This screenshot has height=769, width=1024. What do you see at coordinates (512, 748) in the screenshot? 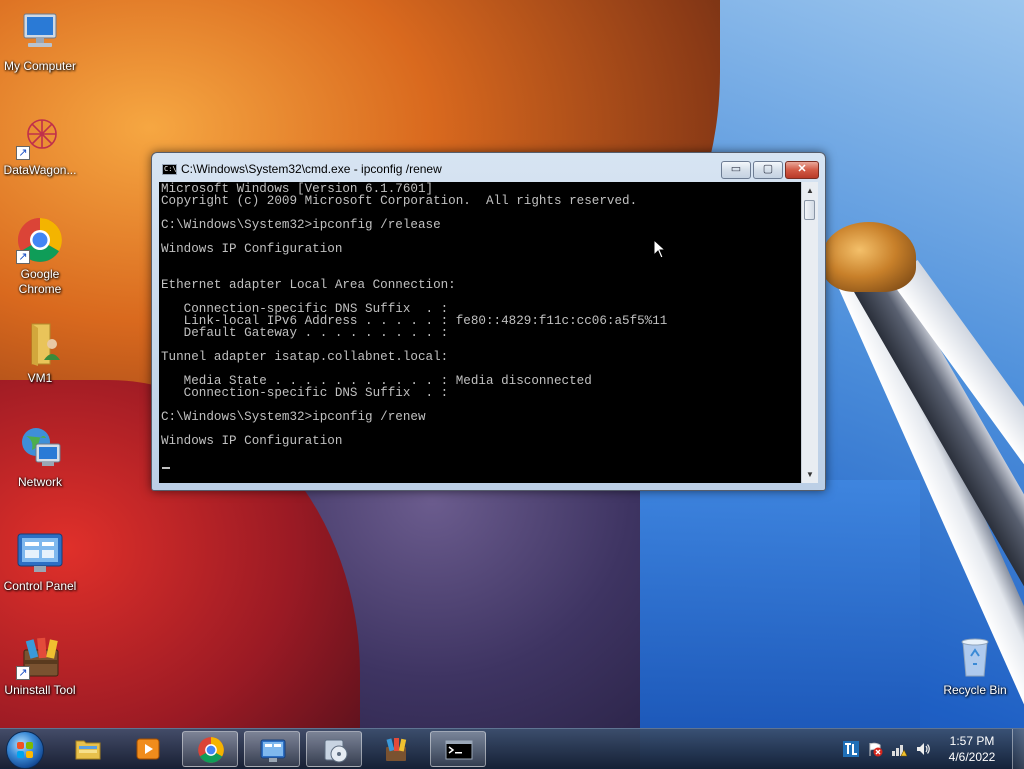
I see `taskbar: 1:57 PM 4/6/2022` at bounding box center [512, 748].